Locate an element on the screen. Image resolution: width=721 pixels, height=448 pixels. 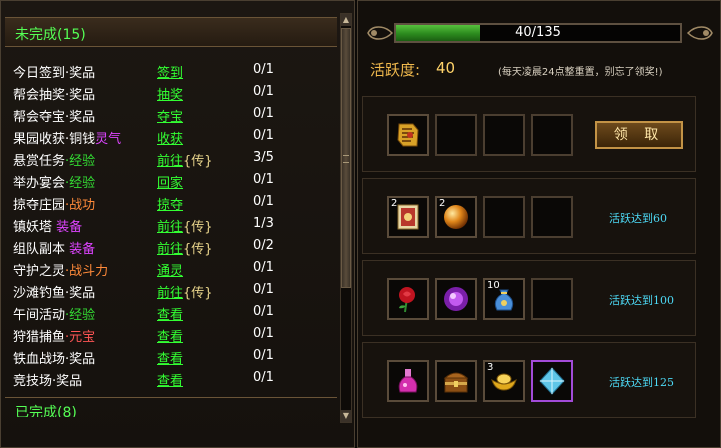
task-name: 组队副本 装备 is located at coordinates (54, 249).